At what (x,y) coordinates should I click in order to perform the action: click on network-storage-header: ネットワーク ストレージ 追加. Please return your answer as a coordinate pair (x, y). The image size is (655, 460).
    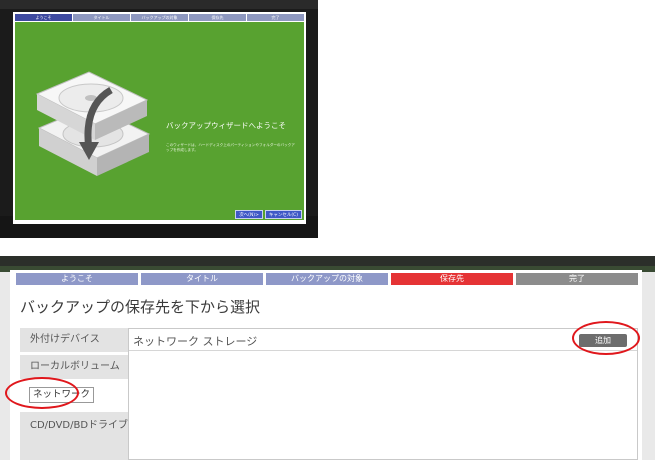
    Looking at the image, I should click on (383, 340).